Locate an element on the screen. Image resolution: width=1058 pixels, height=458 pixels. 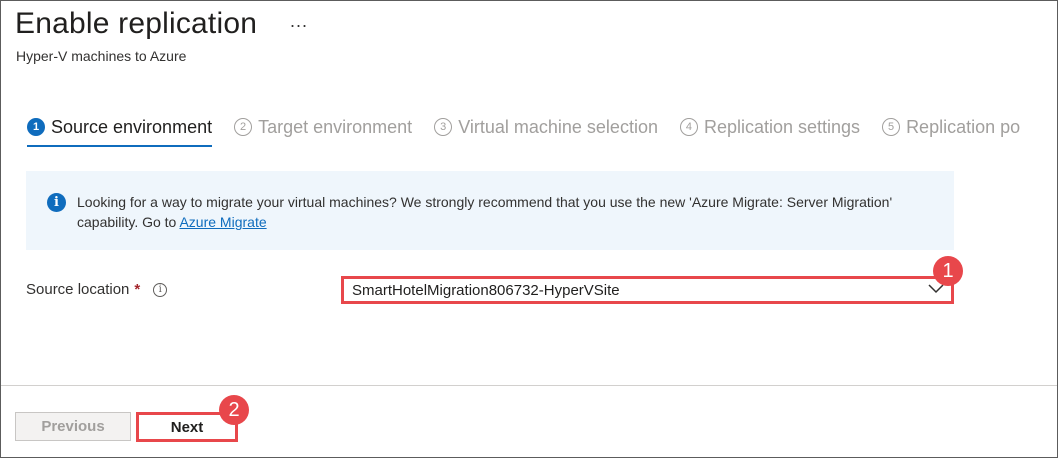
previous-button: Previous is located at coordinates (73, 426).